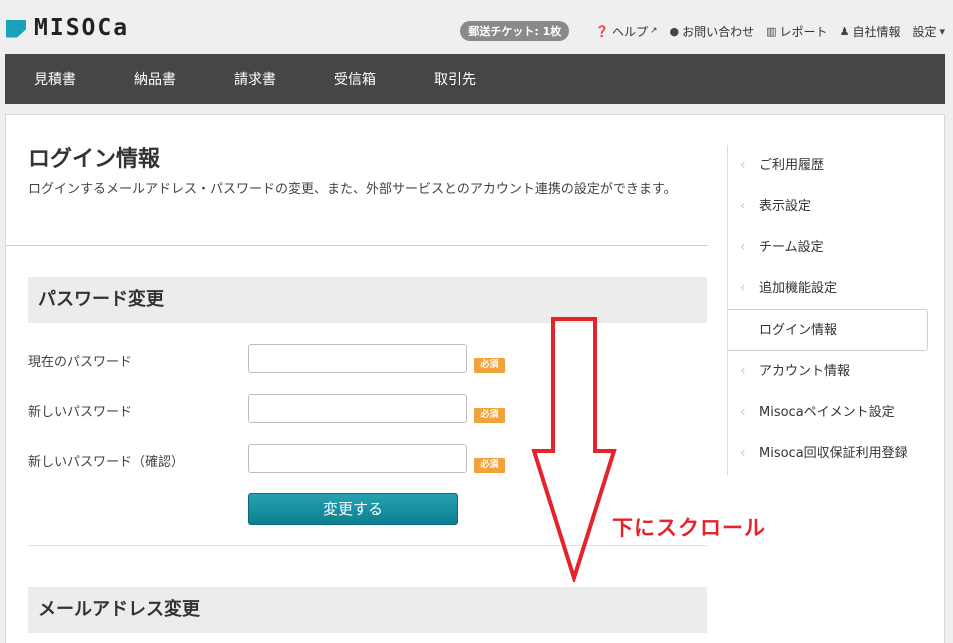  What do you see at coordinates (106, 462) in the screenshot?
I see `confirm-password-label: 新しいパスワード（確認）` at bounding box center [106, 462].